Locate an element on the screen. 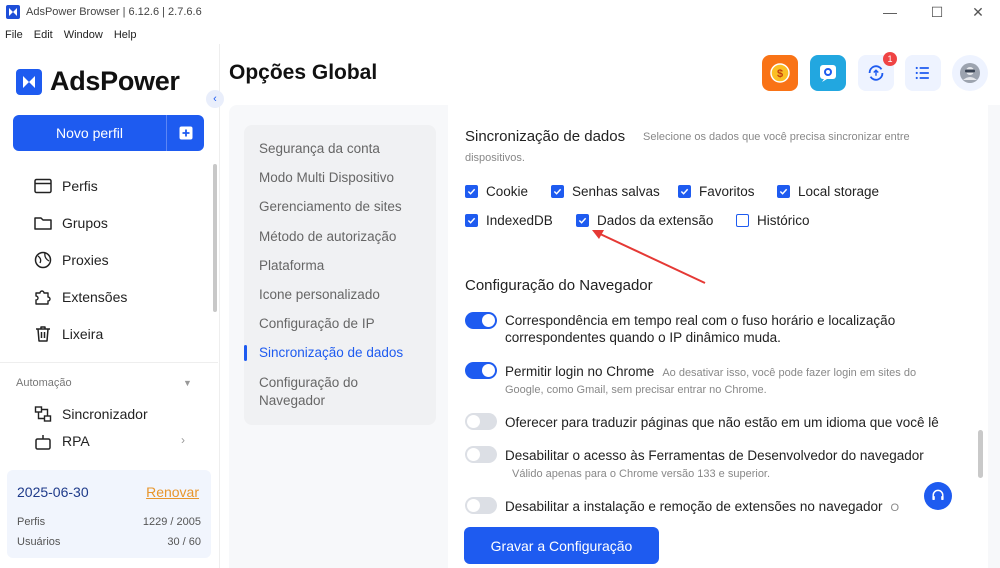 The width and height of the screenshot is (1000, 568). title-bar: AdsPower Browser | 6.12.6 | 2.7.6.6 is located at coordinates (500, 12).